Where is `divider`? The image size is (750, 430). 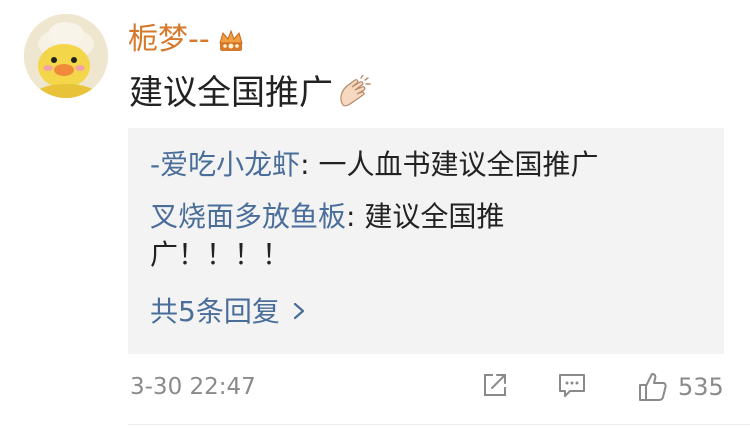 divider is located at coordinates (439, 424).